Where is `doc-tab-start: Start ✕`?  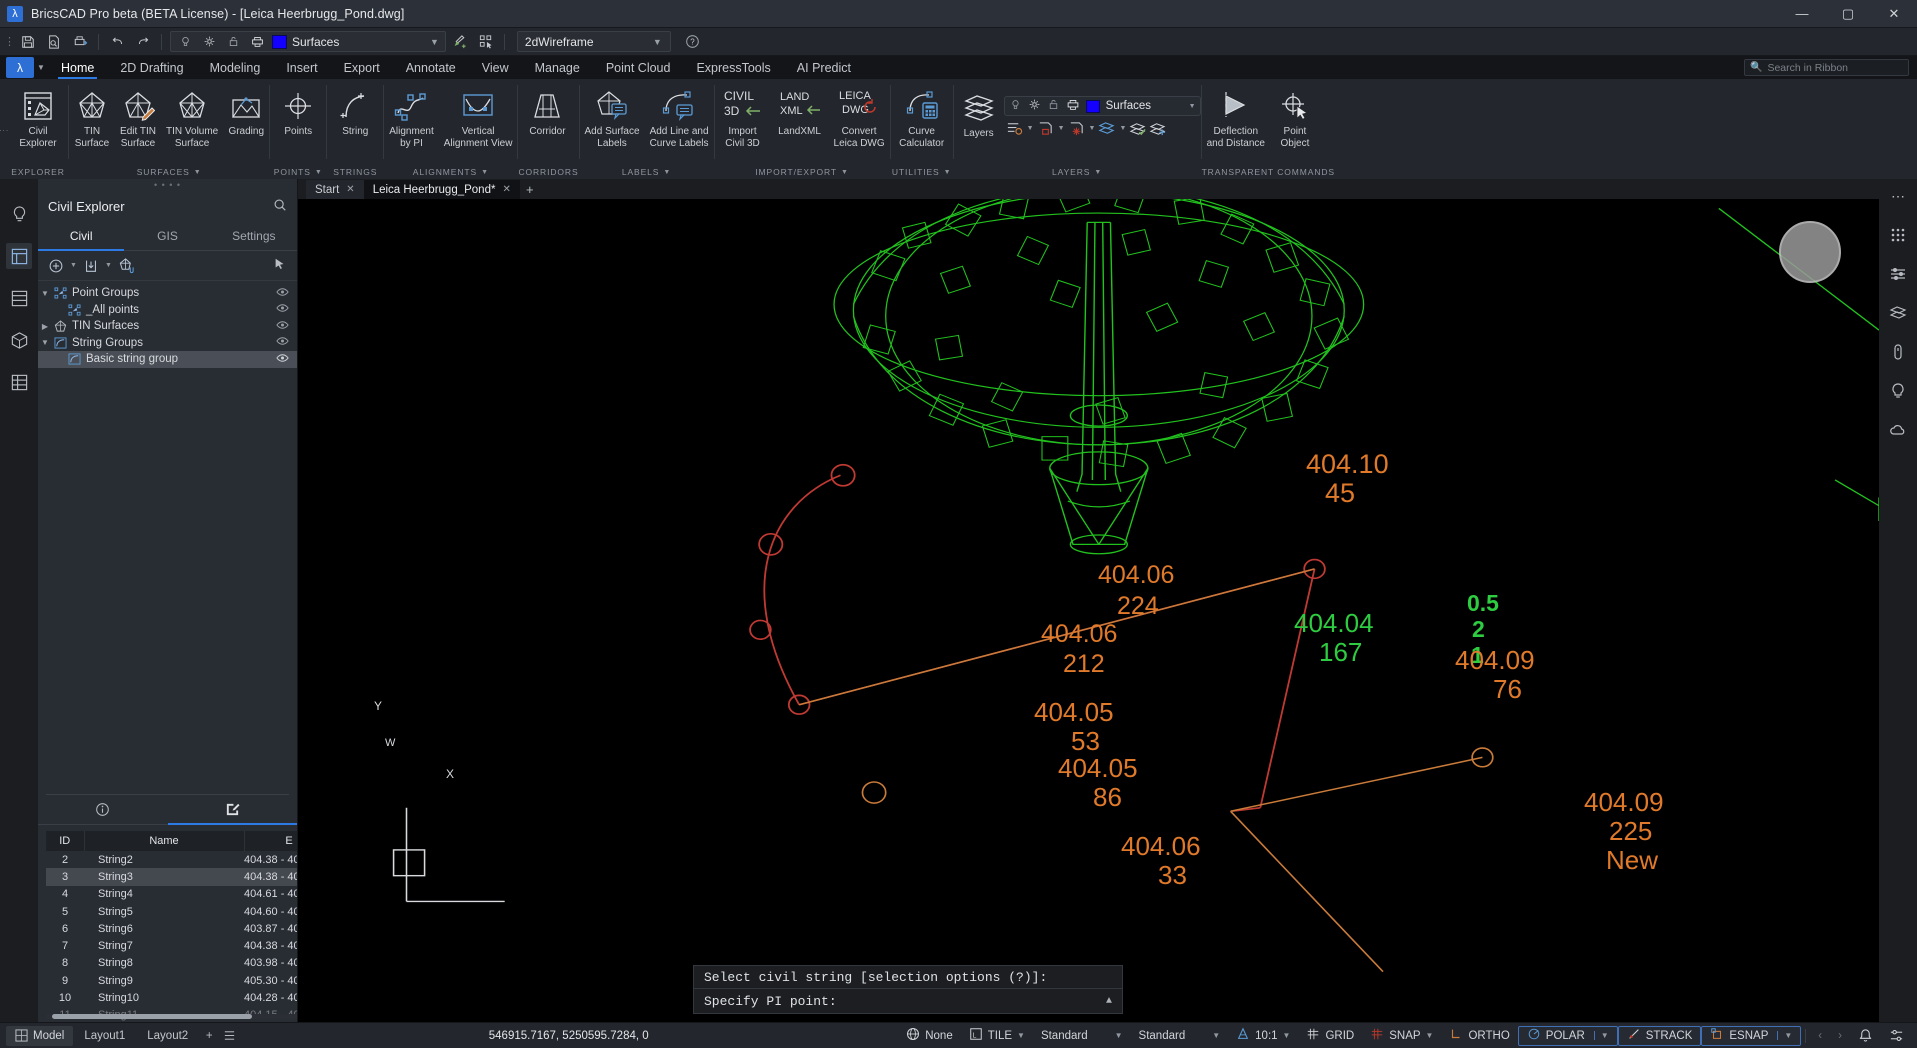
doc-tab-start: Start ✕ is located at coordinates (335, 189).